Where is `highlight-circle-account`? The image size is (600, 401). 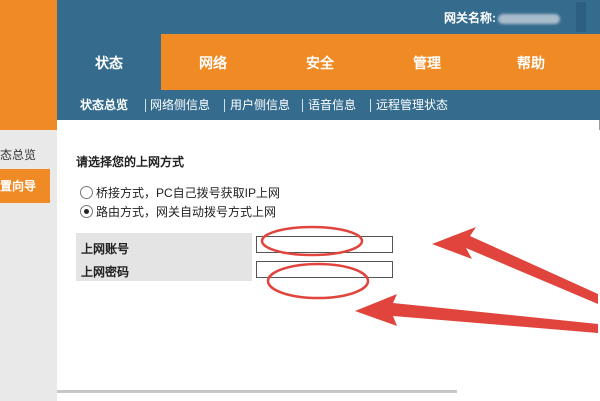 highlight-circle-account is located at coordinates (312, 241).